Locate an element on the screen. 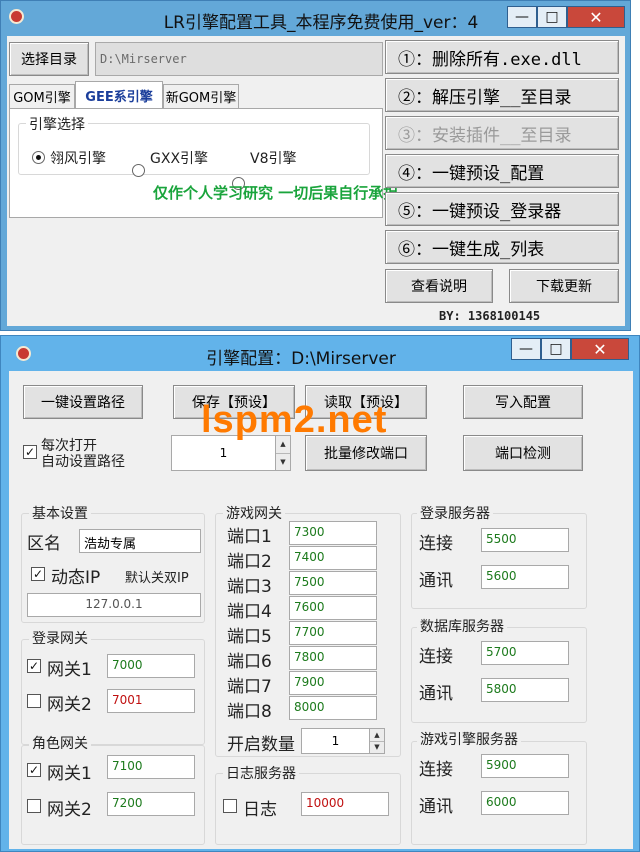  login-server-connect-label: 连接 is located at coordinates (436, 544).